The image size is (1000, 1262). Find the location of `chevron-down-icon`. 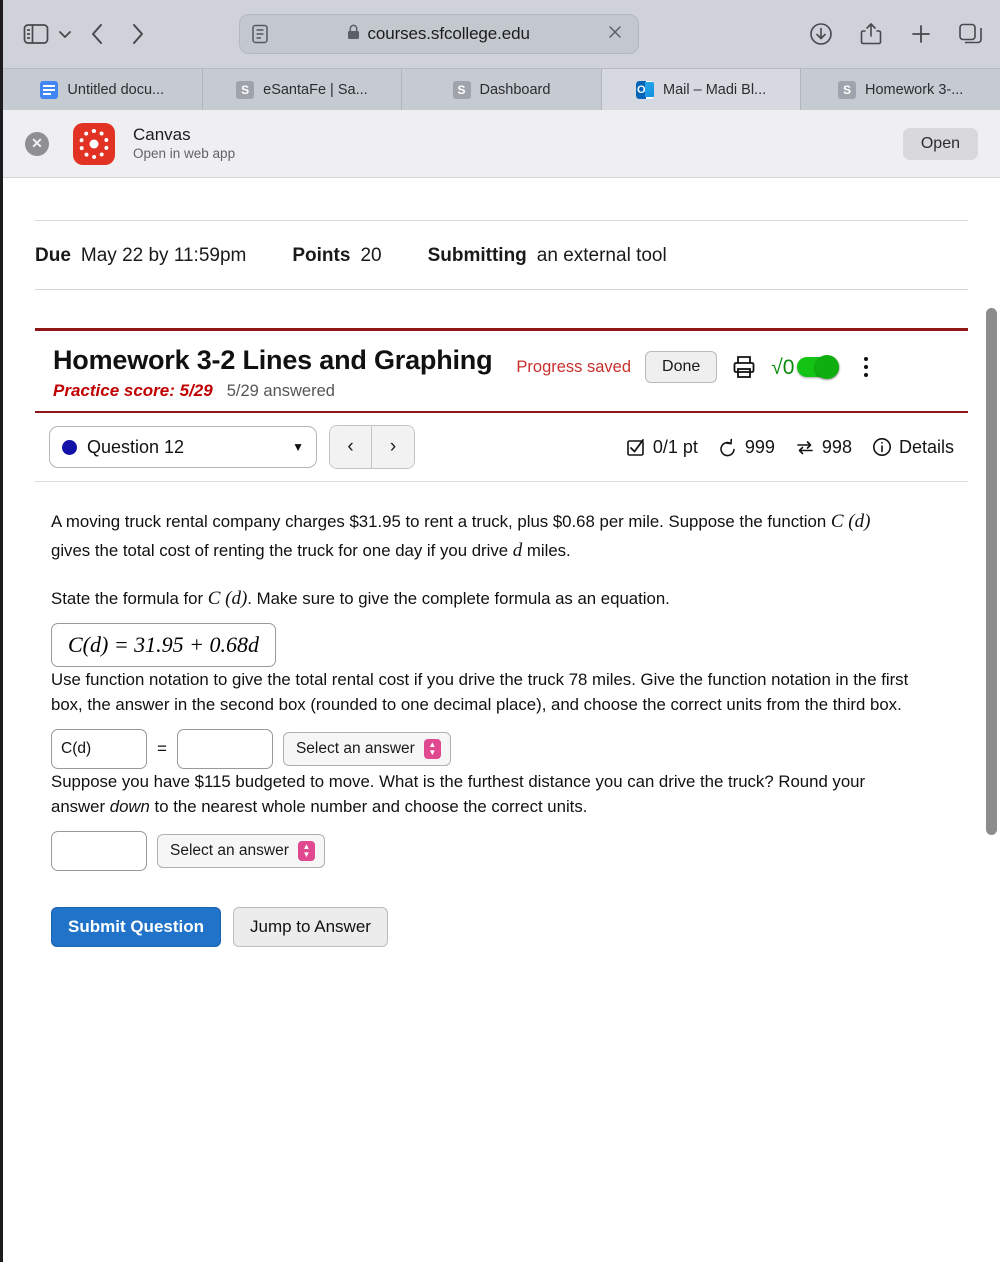

chevron-down-icon is located at coordinates (65, 34).